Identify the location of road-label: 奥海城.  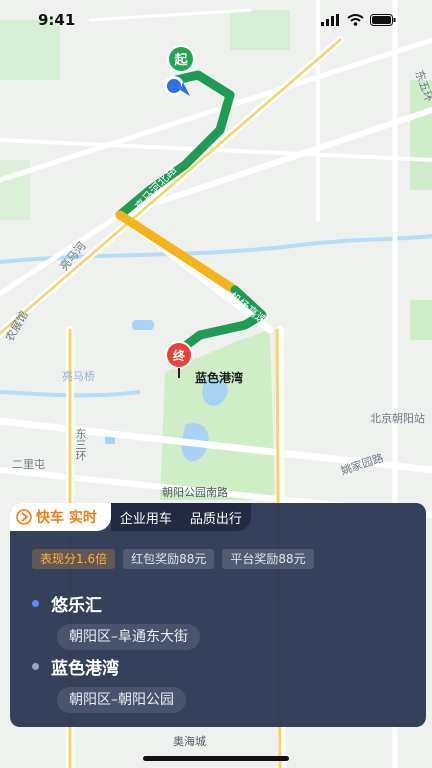
(189, 741).